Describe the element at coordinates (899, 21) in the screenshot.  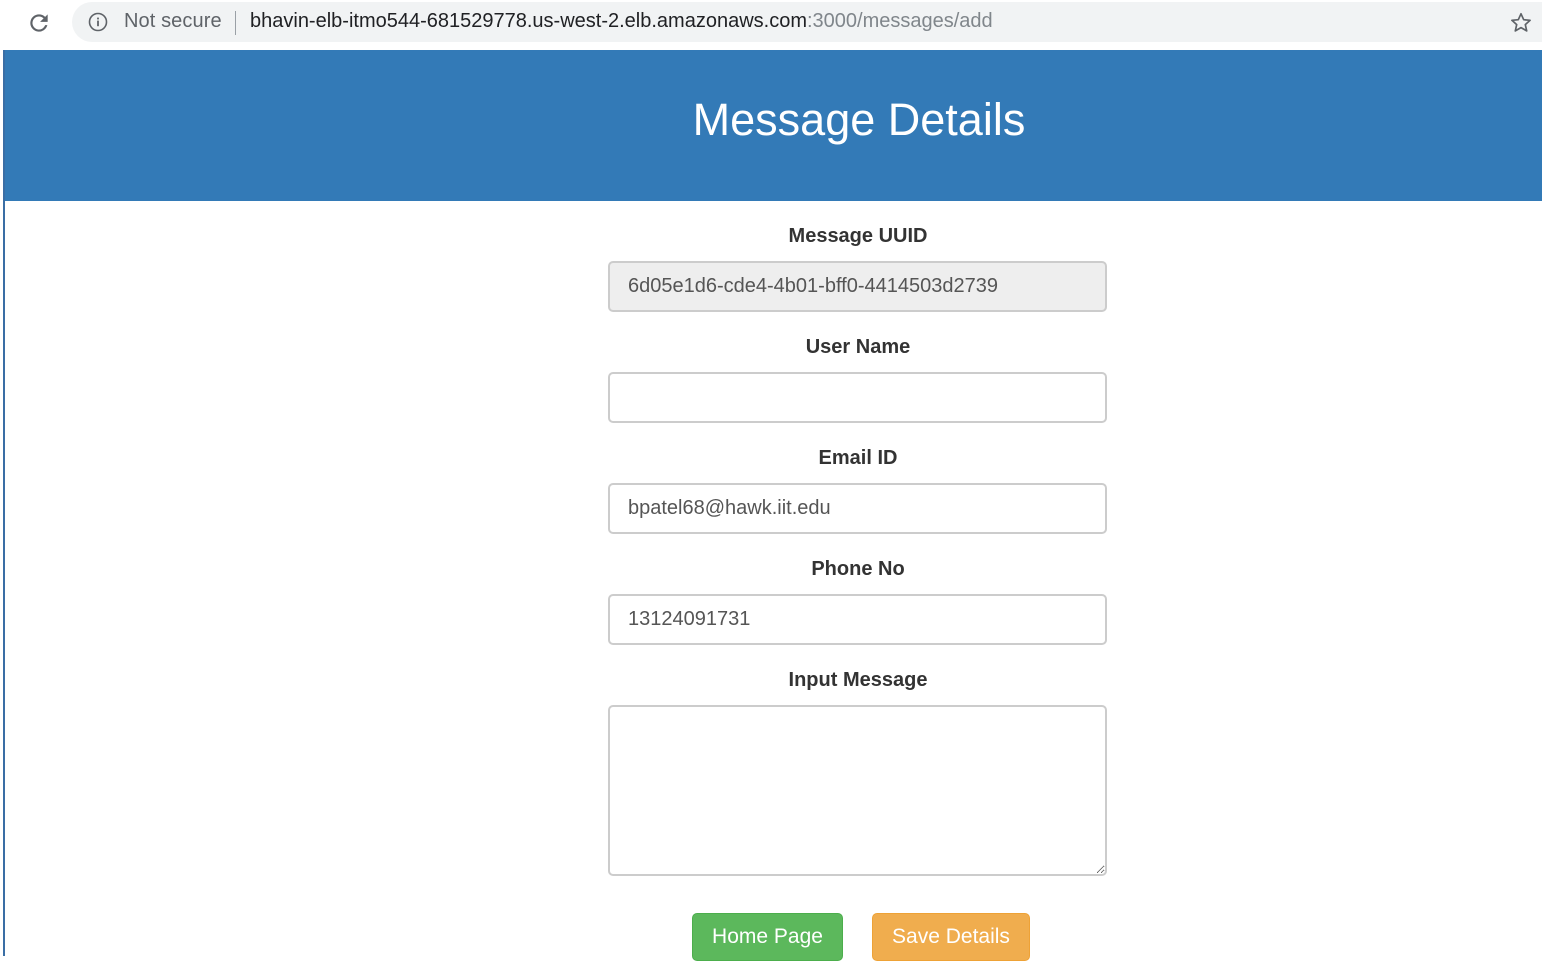
I see `url-path: :3000/messages/add` at that location.